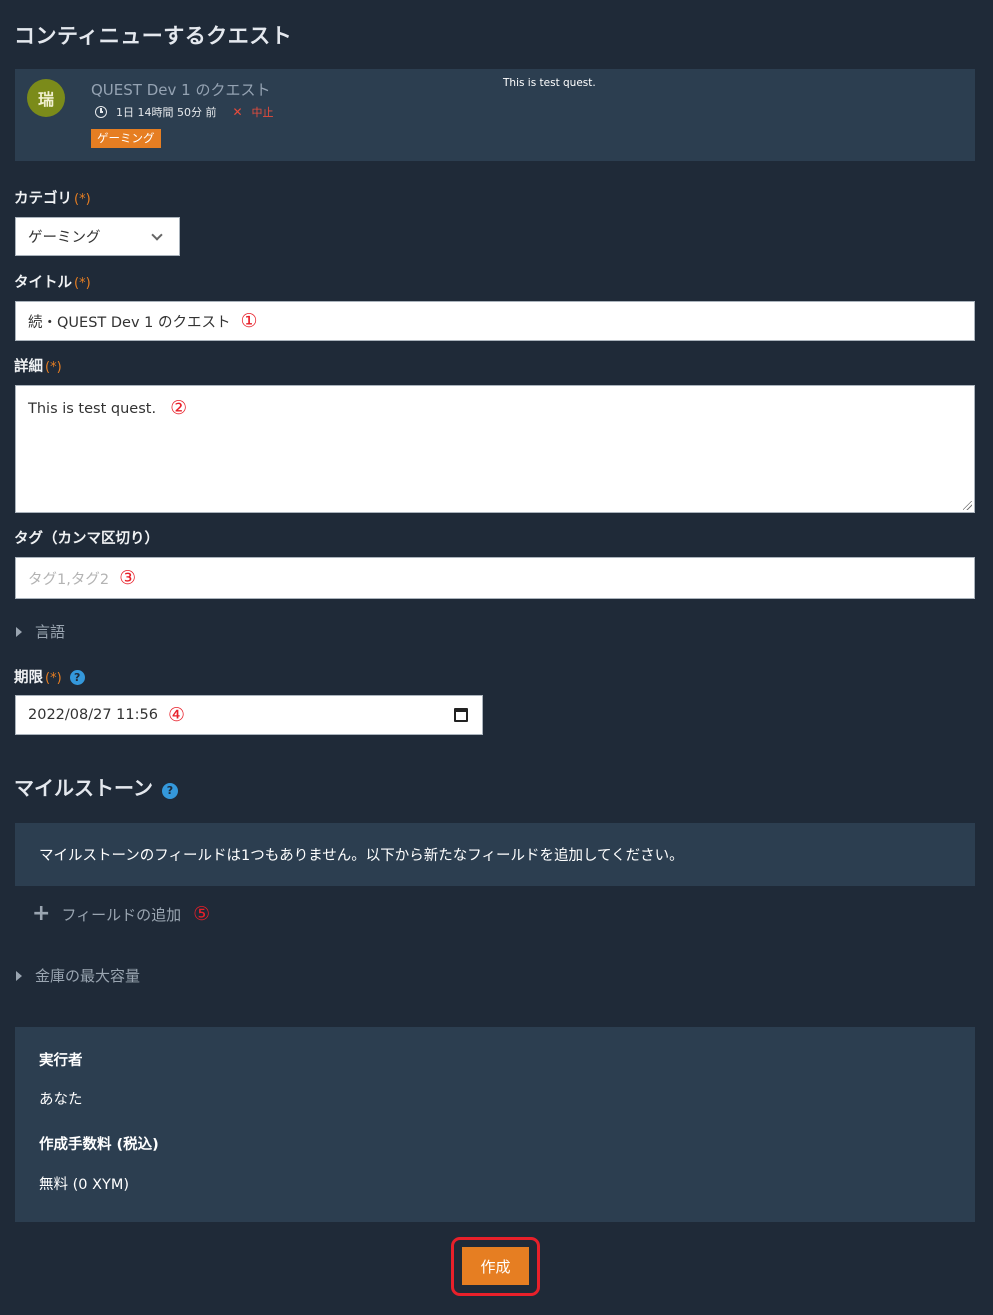 This screenshot has height=1315, width=993. I want to click on executor-label: 実行者, so click(61, 1061).